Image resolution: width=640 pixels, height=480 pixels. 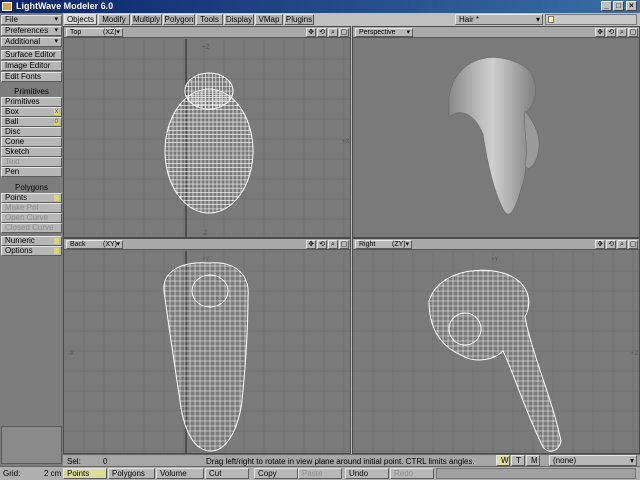 I want to click on window-title: LightWave Modeler 6.0, so click(x=65, y=6).